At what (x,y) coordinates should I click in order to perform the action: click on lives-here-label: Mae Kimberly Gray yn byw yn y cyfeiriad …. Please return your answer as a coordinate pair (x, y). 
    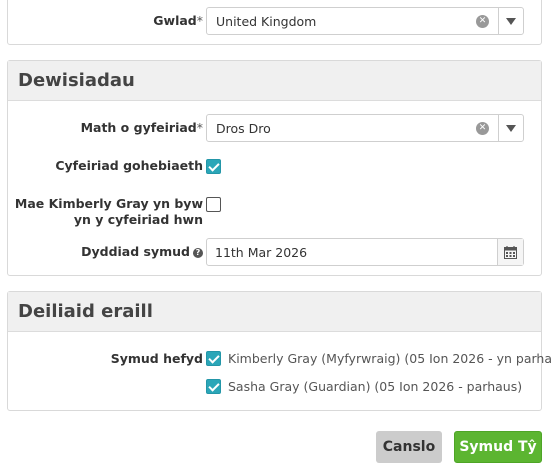
    Looking at the image, I should click on (108, 211).